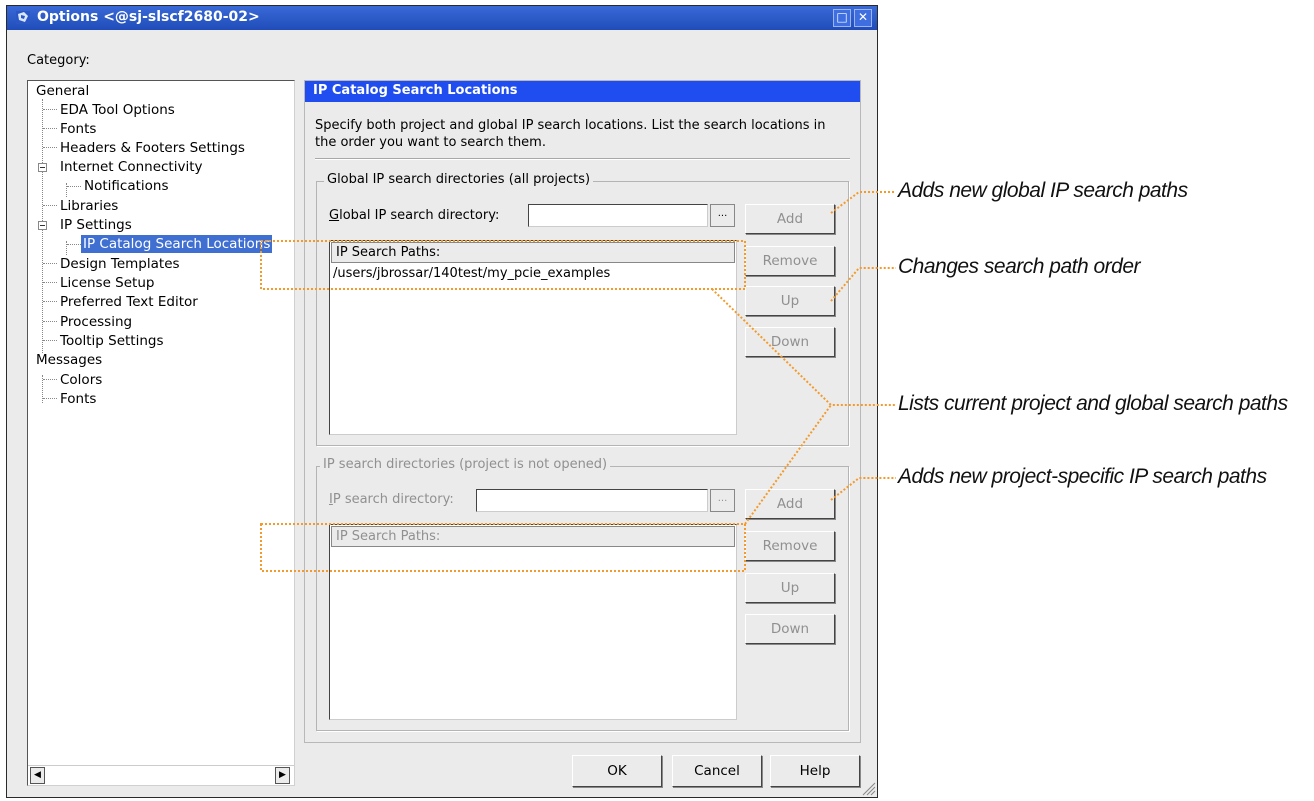  Describe the element at coordinates (131, 167) in the screenshot. I see `tree-item-internet-connectivity: Internet Connectivity` at that location.